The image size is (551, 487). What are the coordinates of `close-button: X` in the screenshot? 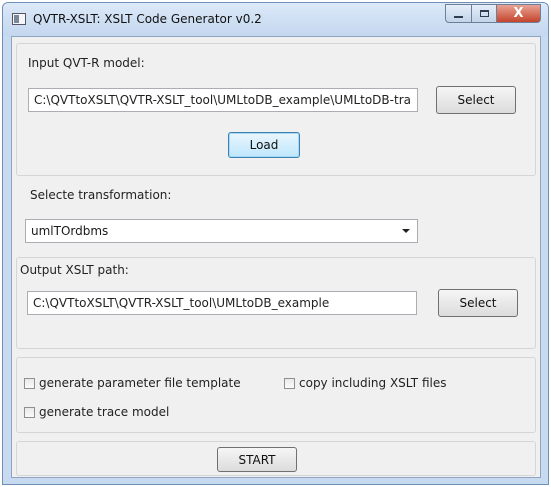 It's located at (518, 13).